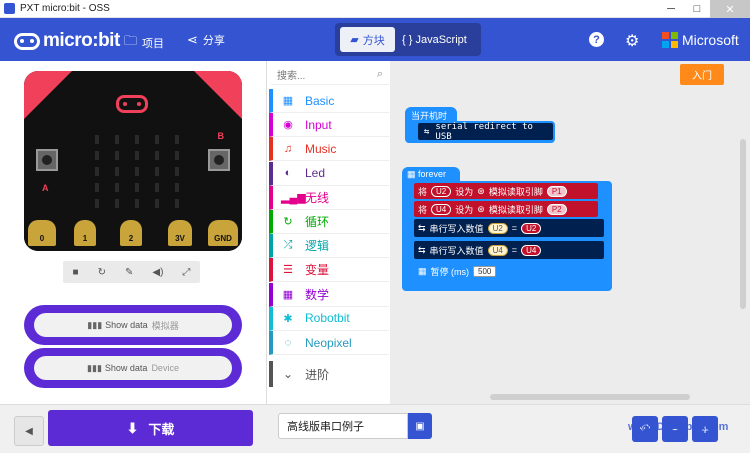 The image size is (750, 453). What do you see at coordinates (330, 75) in the screenshot?
I see `toolbox-search-input: 搜索... ⌕` at bounding box center [330, 75].